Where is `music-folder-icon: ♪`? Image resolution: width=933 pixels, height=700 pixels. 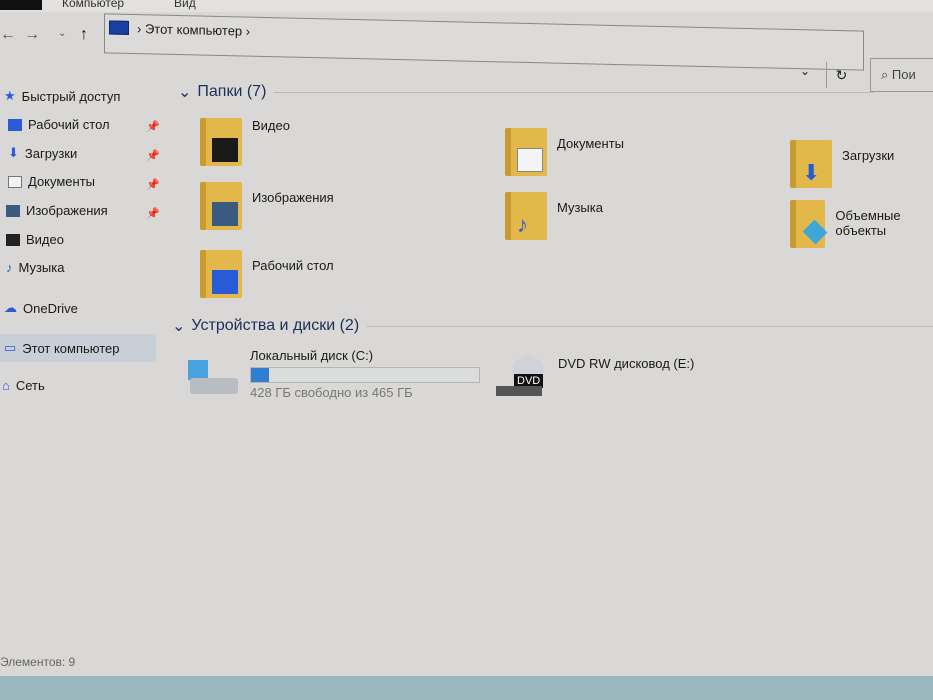 music-folder-icon: ♪ is located at coordinates (526, 216).